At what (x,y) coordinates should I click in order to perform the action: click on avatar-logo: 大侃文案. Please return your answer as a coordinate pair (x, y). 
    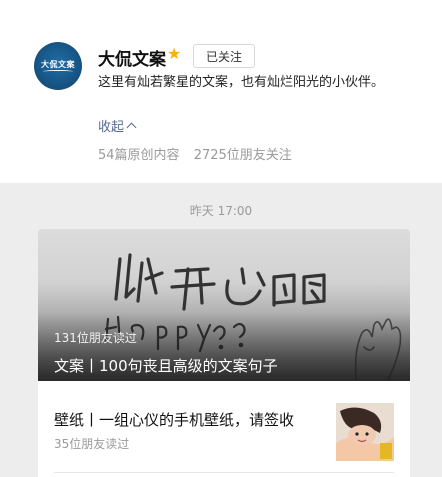
    Looking at the image, I should click on (58, 66).